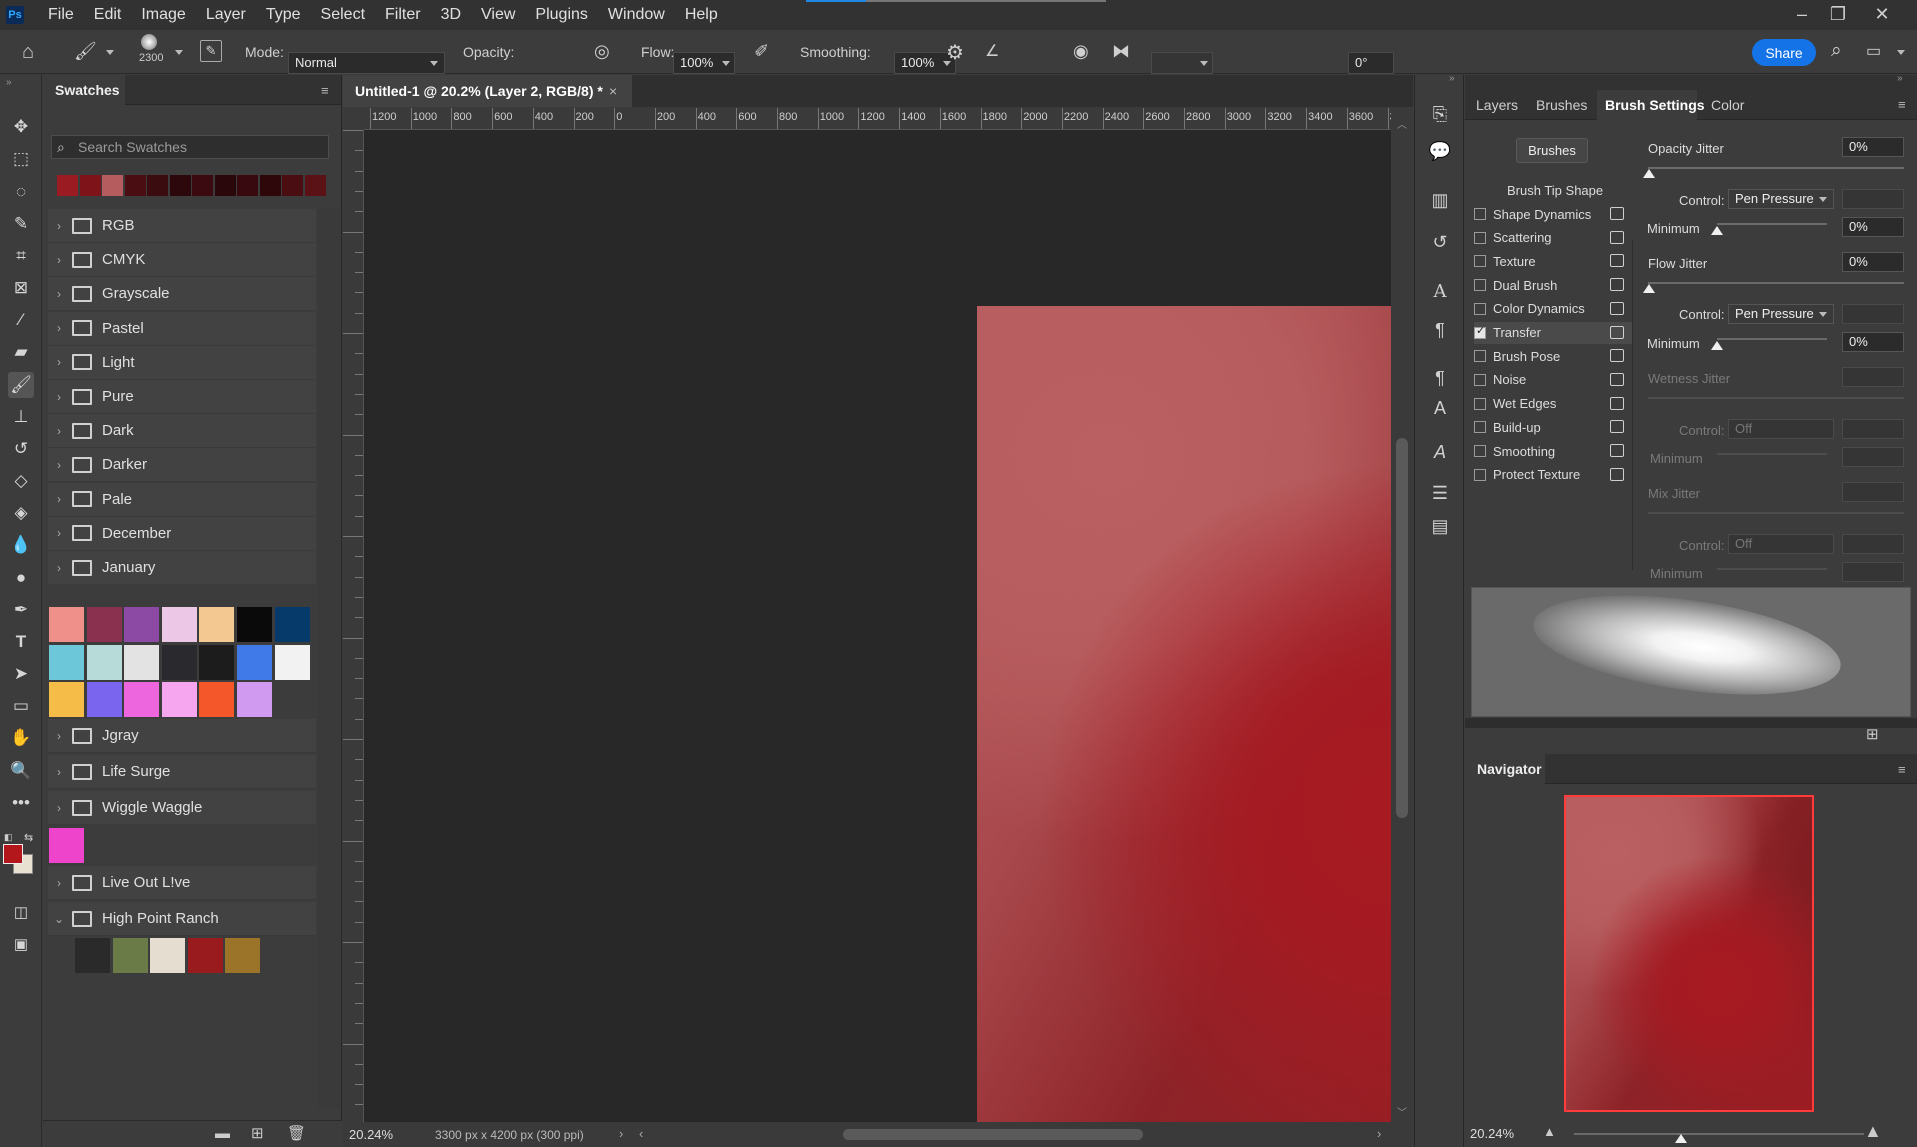 The width and height of the screenshot is (1917, 1147). I want to click on brush-setting-option: Dual Brush, so click(1553, 285).